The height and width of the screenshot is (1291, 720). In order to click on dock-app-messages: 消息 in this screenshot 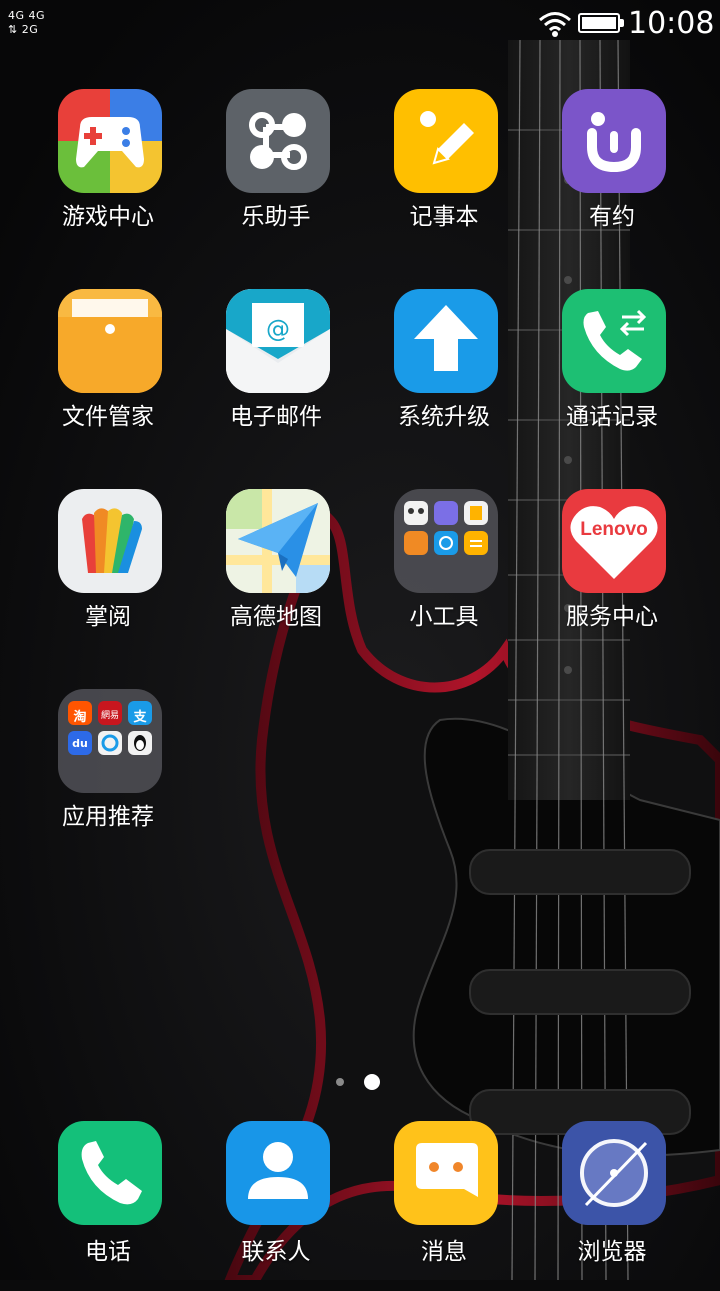, I will do `click(444, 1206)`.